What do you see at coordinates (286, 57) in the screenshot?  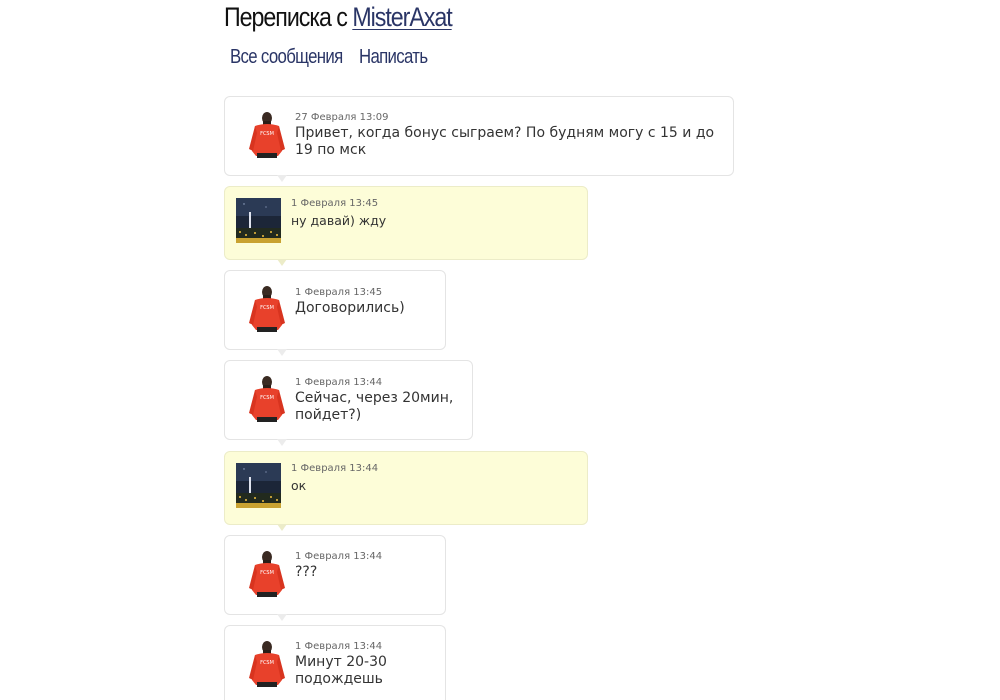 I see `nav-all-messages: Все сообщения` at bounding box center [286, 57].